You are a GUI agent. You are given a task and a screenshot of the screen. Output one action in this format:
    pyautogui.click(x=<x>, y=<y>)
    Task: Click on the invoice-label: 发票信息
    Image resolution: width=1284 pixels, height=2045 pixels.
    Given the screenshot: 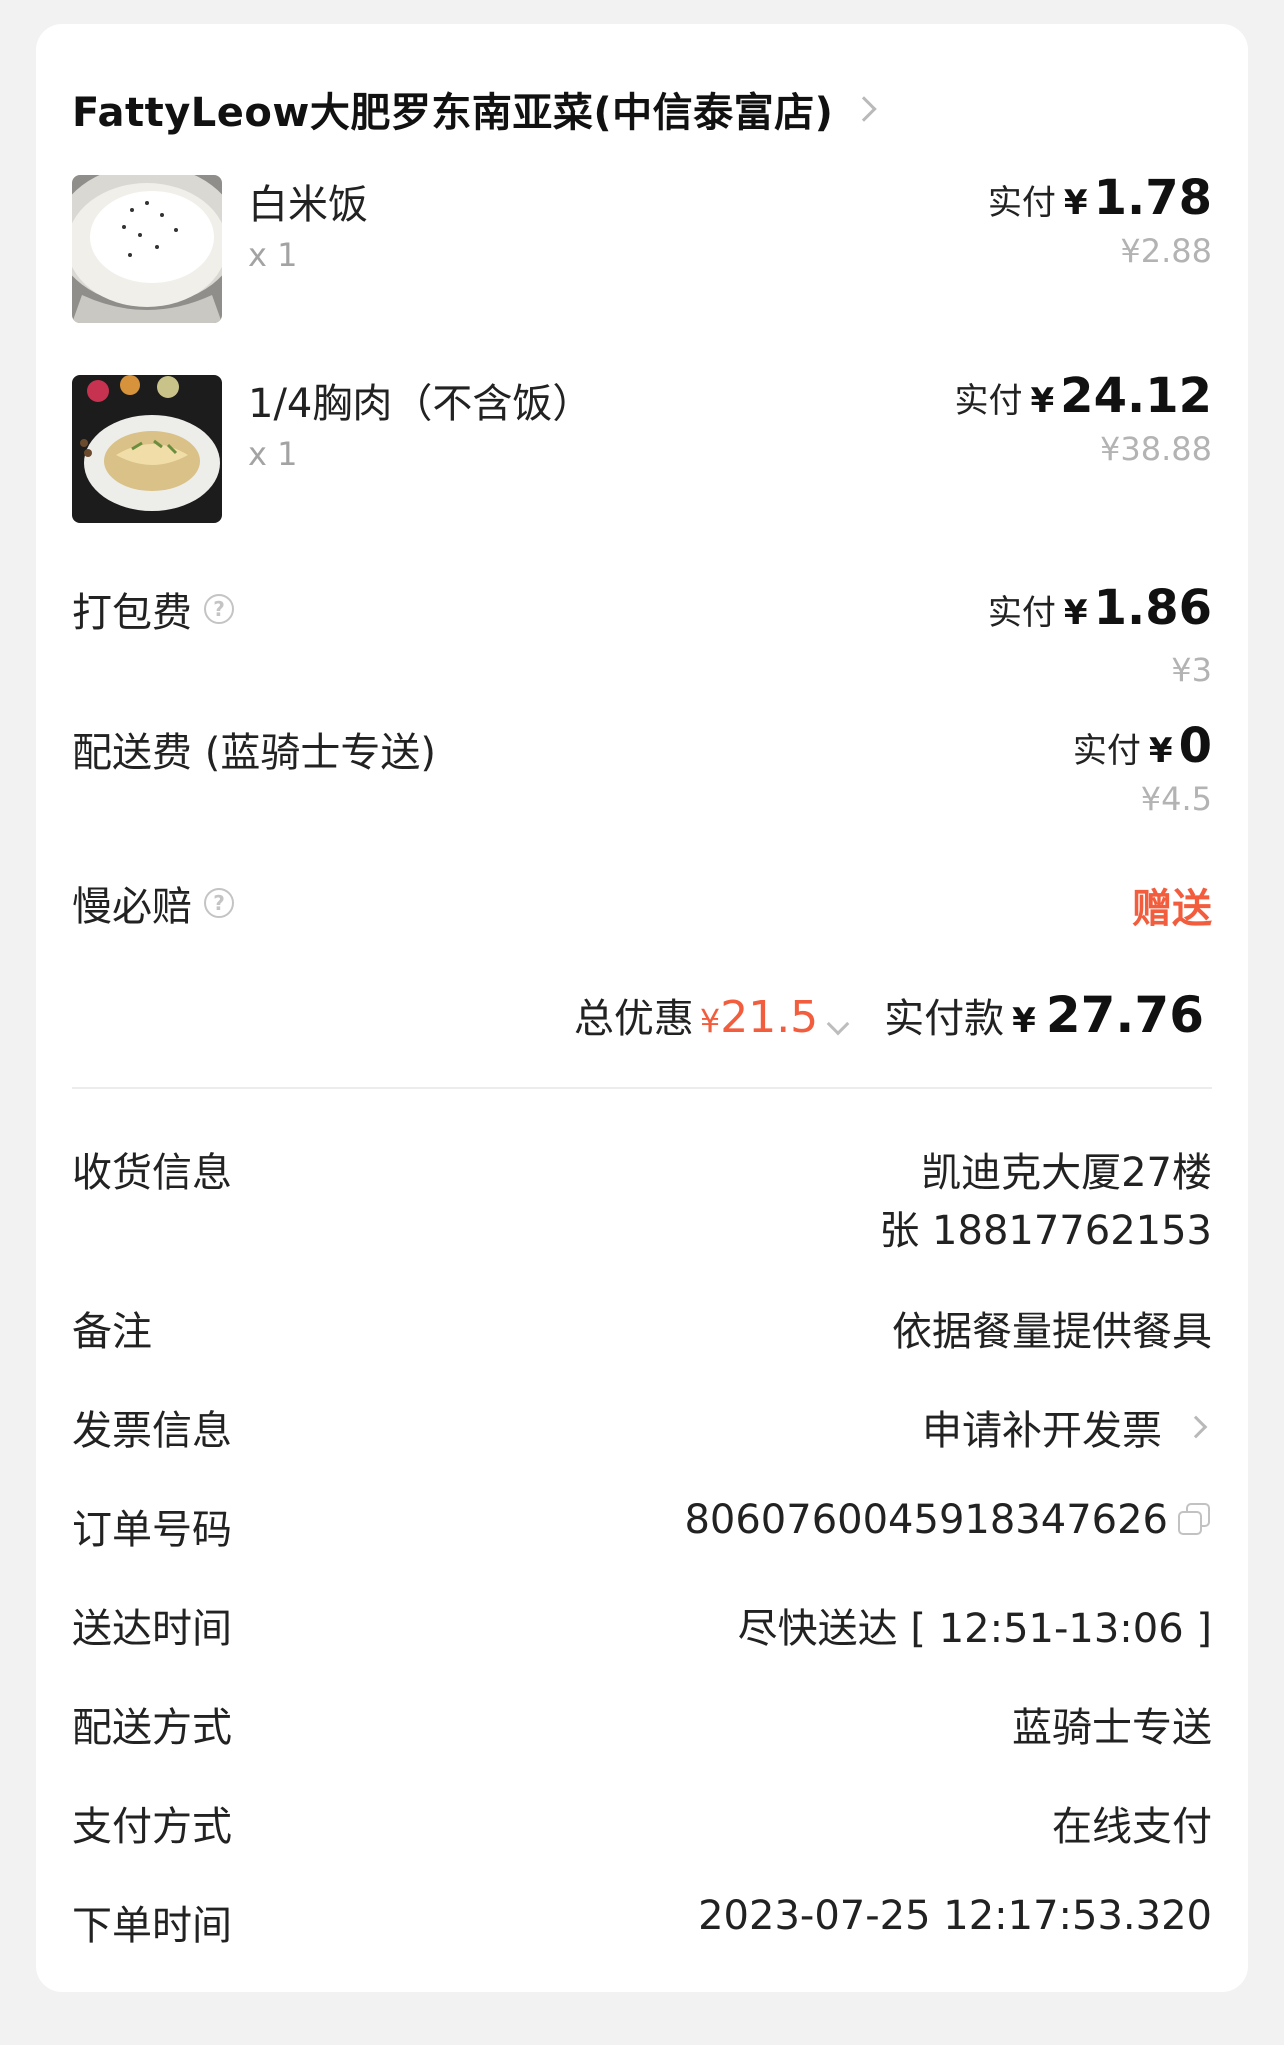 What is the action you would take?
    pyautogui.click(x=152, y=1431)
    